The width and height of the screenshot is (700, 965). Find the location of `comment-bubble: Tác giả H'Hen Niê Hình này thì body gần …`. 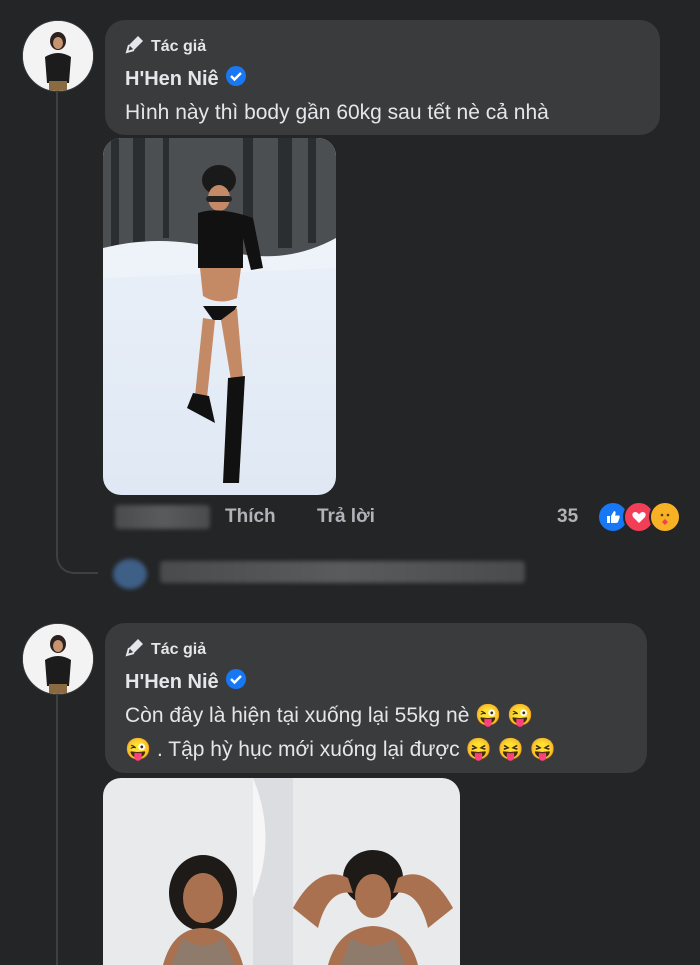

comment-bubble: Tác giả H'Hen Niê Hình này thì body gần … is located at coordinates (382, 77).